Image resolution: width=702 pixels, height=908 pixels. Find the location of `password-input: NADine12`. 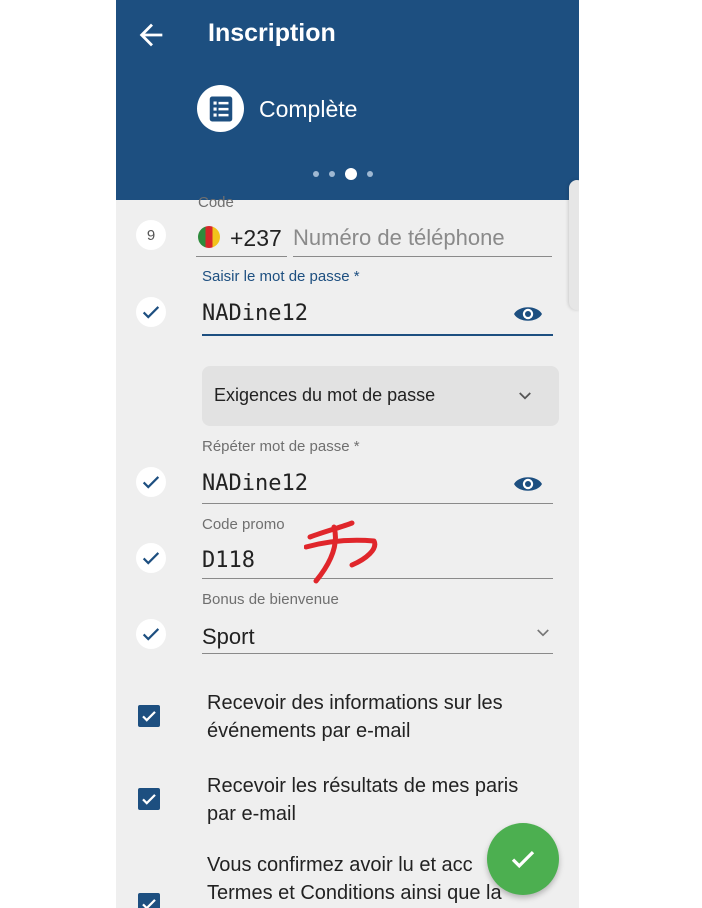

password-input: NADine12 is located at coordinates (255, 313).